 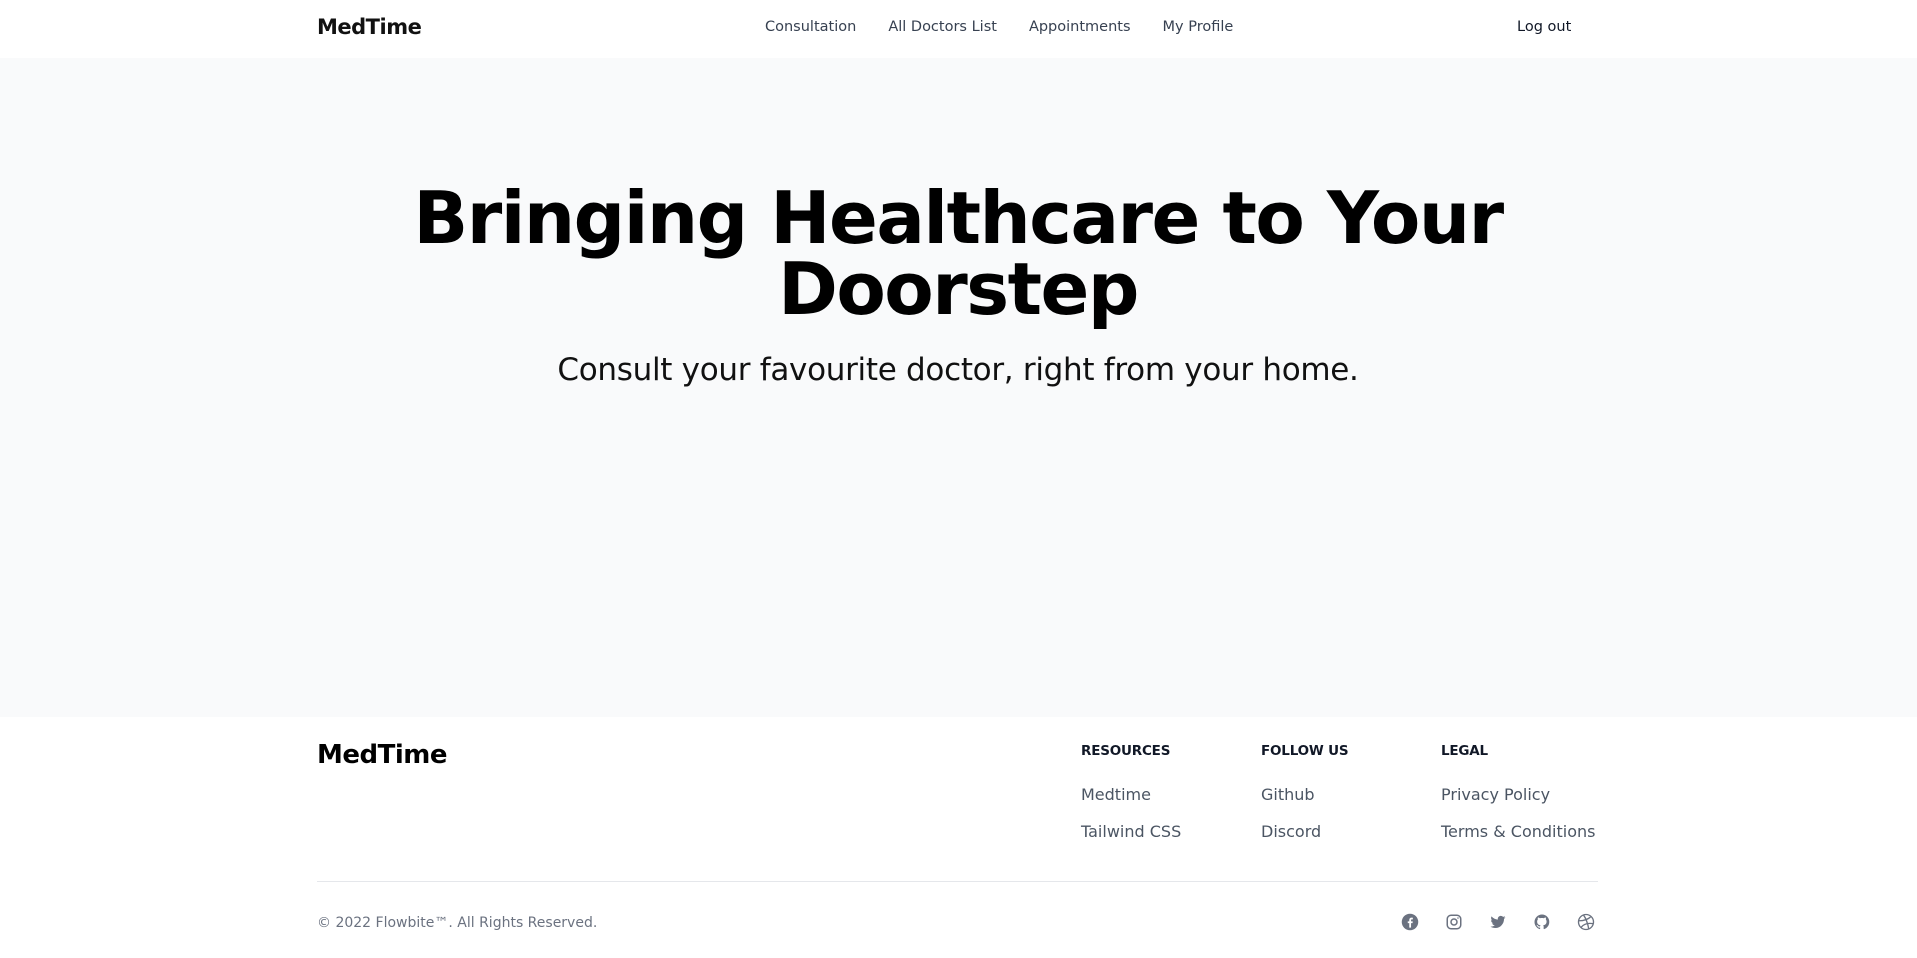 What do you see at coordinates (1454, 922) in the screenshot?
I see `instagram-icon` at bounding box center [1454, 922].